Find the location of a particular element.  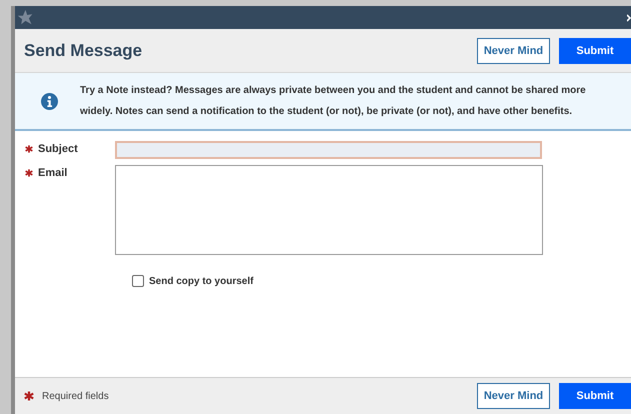

field-label: Subject is located at coordinates (58, 149).